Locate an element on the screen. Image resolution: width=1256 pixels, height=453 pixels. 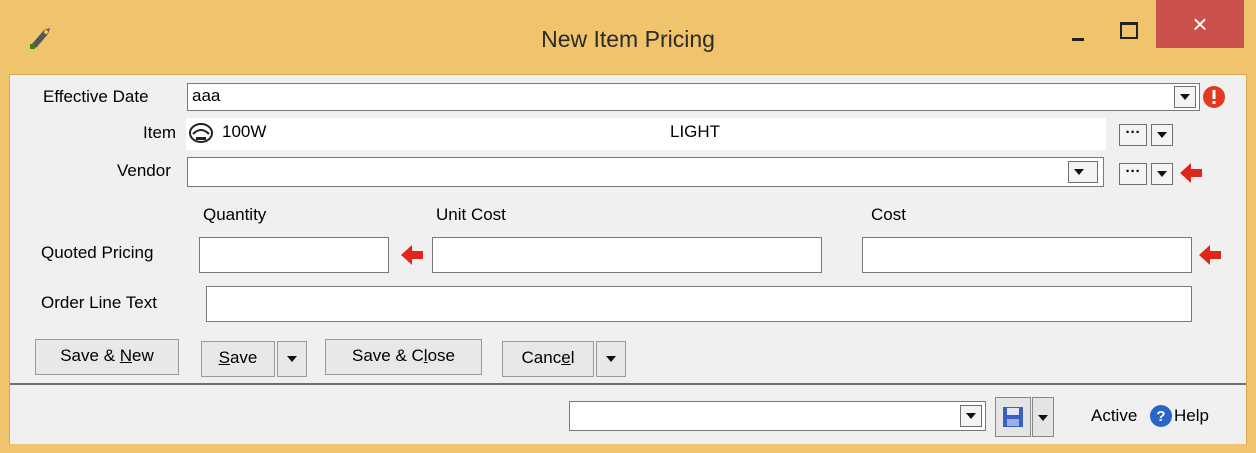
quantity-column-header: Quantity is located at coordinates (235, 214).